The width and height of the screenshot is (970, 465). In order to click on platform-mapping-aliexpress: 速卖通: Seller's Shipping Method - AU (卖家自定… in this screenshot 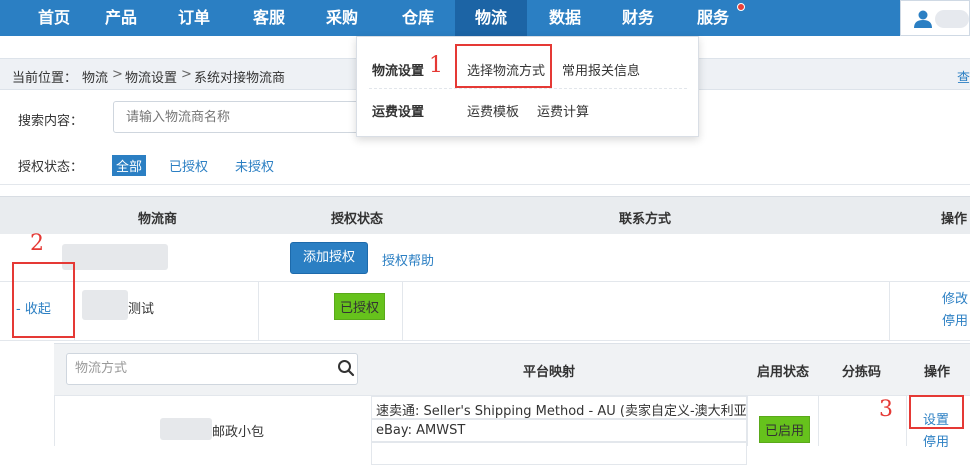, I will do `click(559, 407)`.